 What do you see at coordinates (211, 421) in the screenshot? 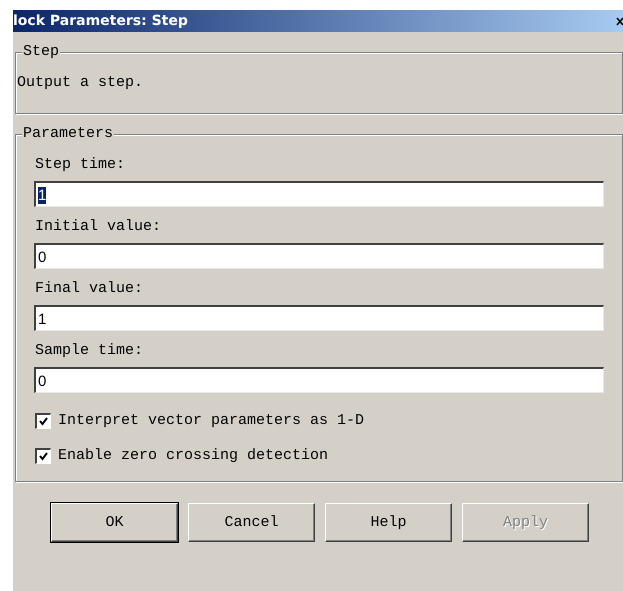
I see `checkbox-label: Interpret vector parameters as 1-D` at bounding box center [211, 421].